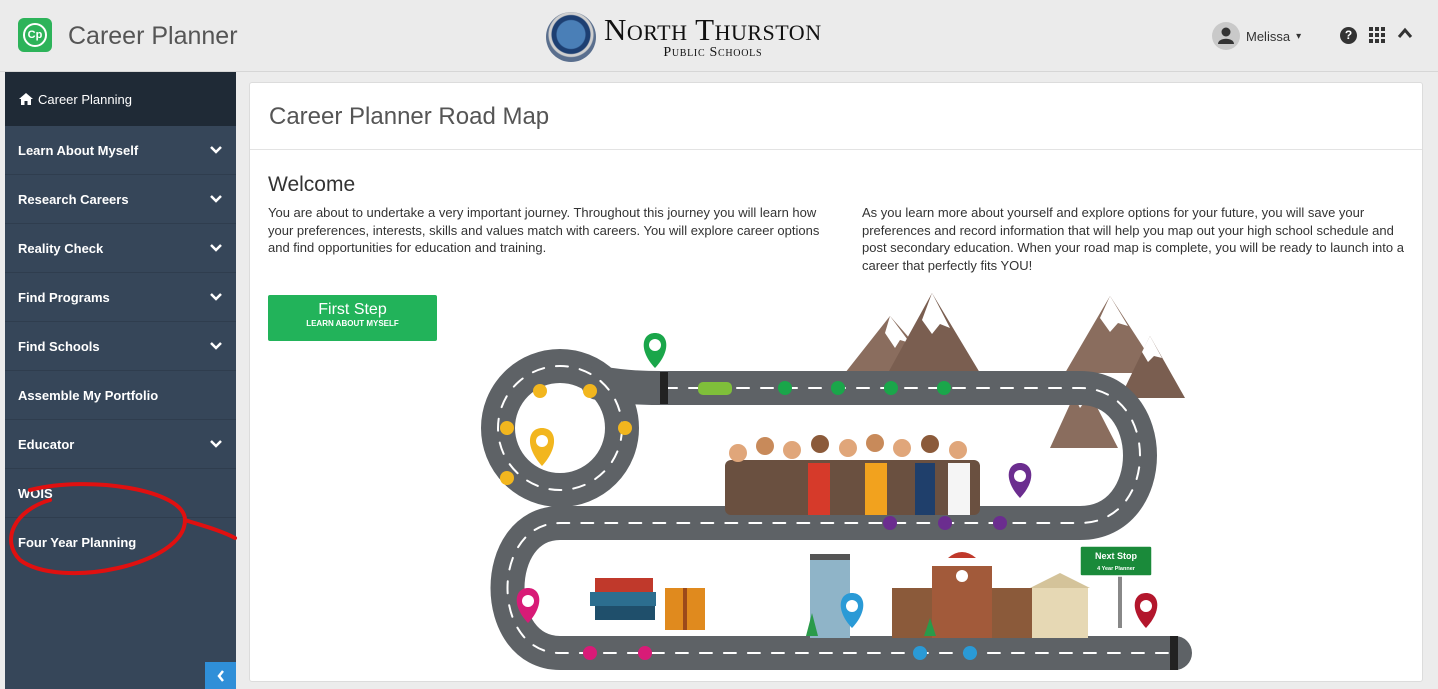 The width and height of the screenshot is (1438, 689). I want to click on sidebar-item-educator: Educator, so click(120, 444).